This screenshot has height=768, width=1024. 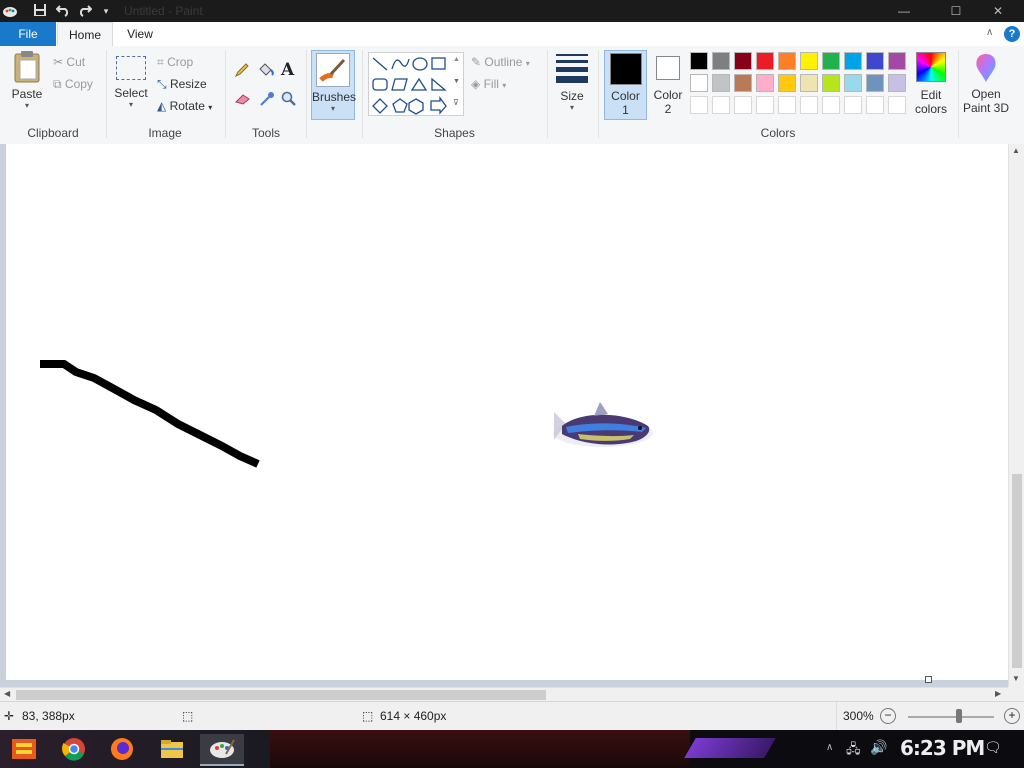 What do you see at coordinates (122, 749) in the screenshot?
I see `firefox-icon` at bounding box center [122, 749].